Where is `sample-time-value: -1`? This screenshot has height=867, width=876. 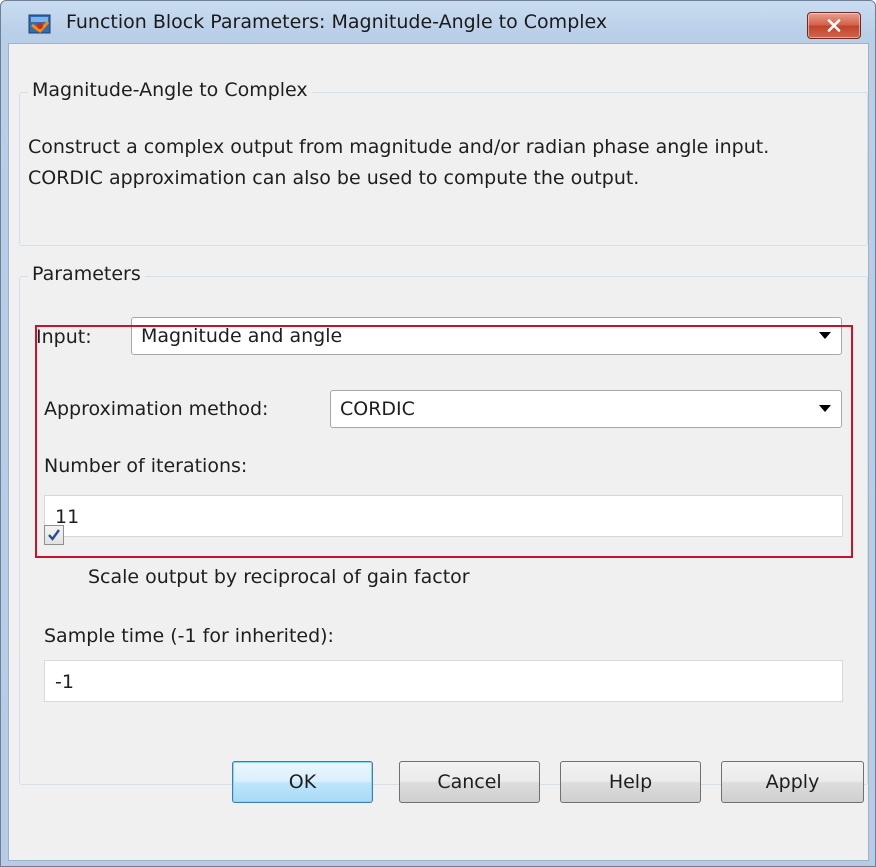 sample-time-value: -1 is located at coordinates (64, 682).